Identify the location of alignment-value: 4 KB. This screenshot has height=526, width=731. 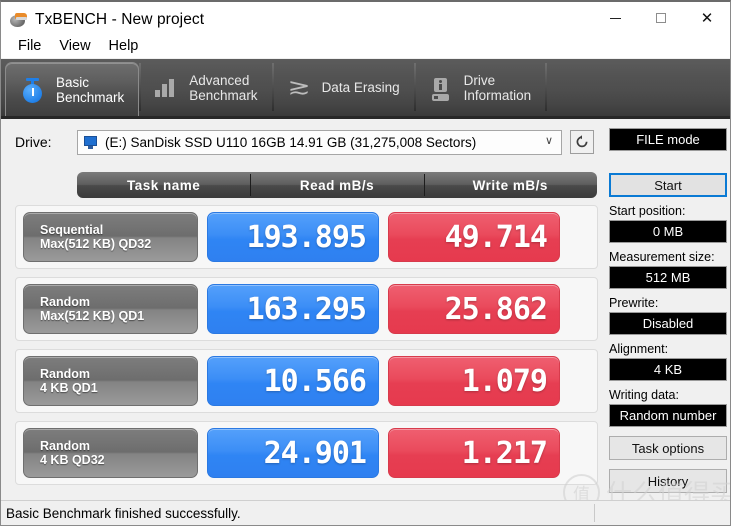
(668, 369).